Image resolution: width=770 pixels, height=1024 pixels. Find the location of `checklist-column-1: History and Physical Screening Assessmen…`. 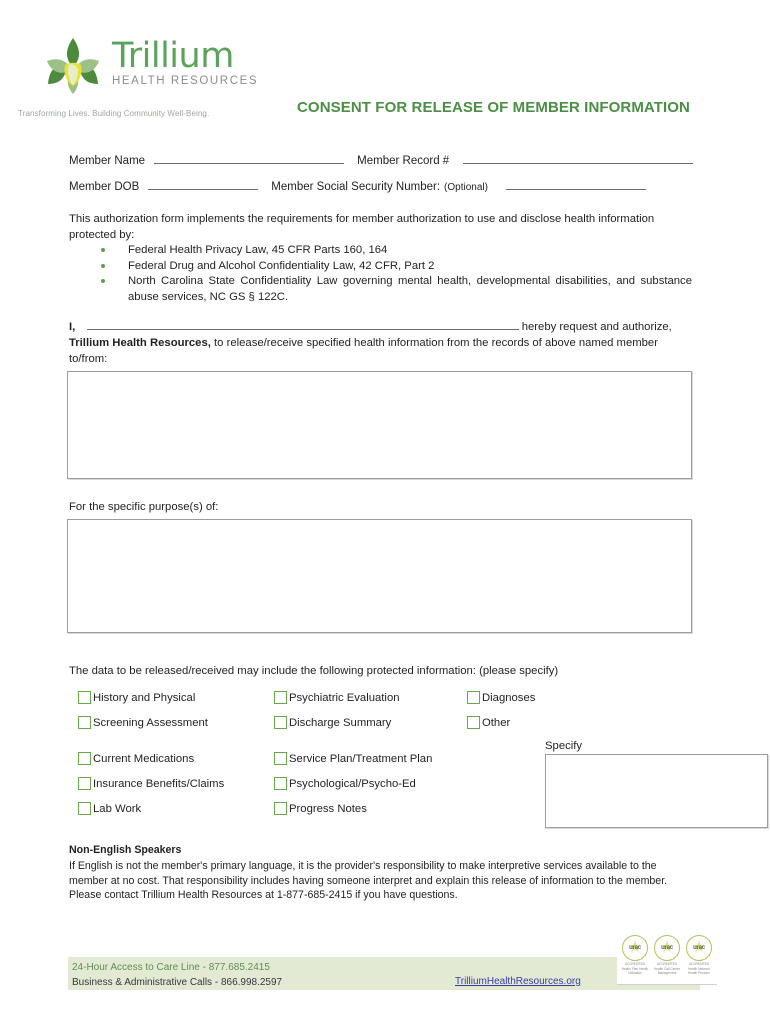

checklist-column-1: History and Physical Screening Assessmen… is located at coordinates (168, 753).